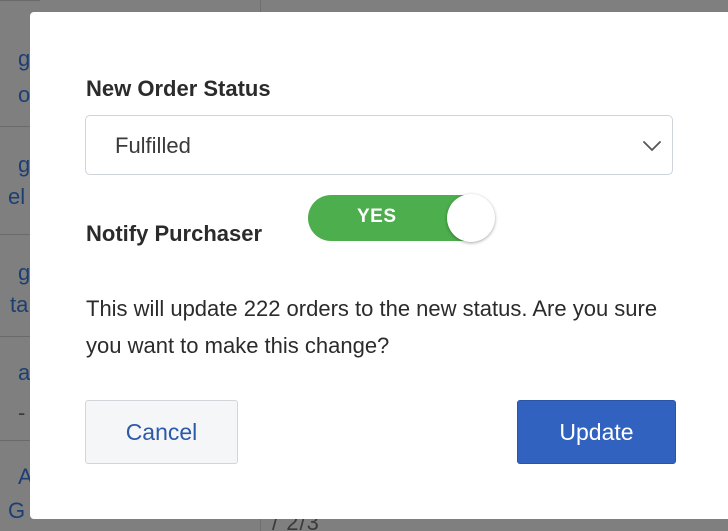 The image size is (728, 531). I want to click on update-button: Update, so click(596, 432).